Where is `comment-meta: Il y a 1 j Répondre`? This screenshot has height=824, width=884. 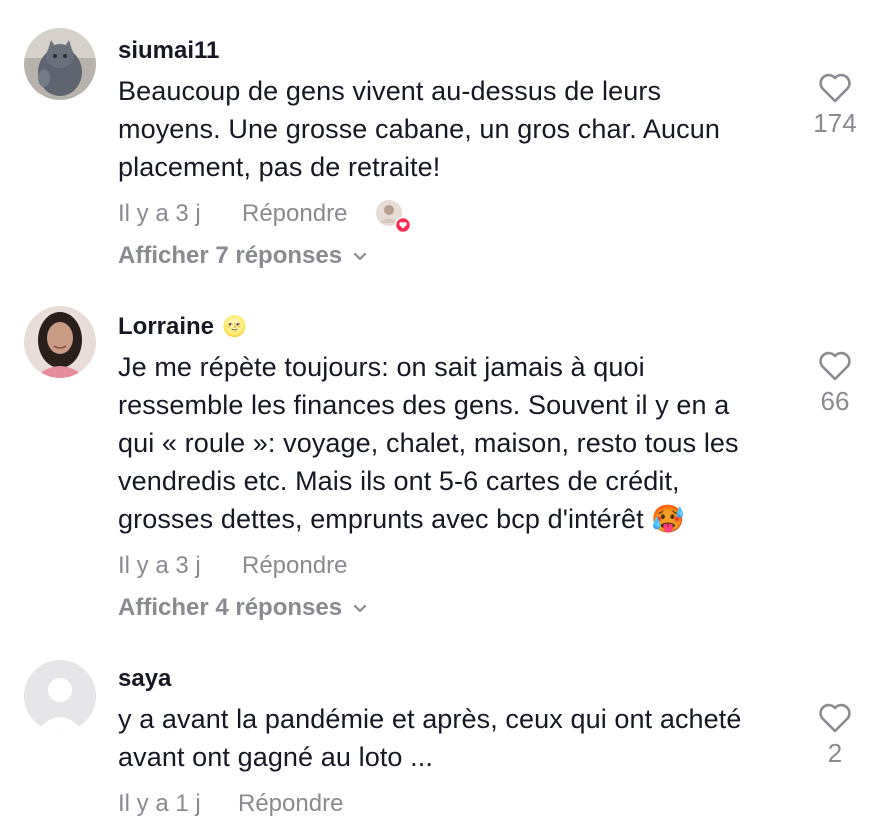
comment-meta: Il y a 1 j Répondre is located at coordinates (463, 804).